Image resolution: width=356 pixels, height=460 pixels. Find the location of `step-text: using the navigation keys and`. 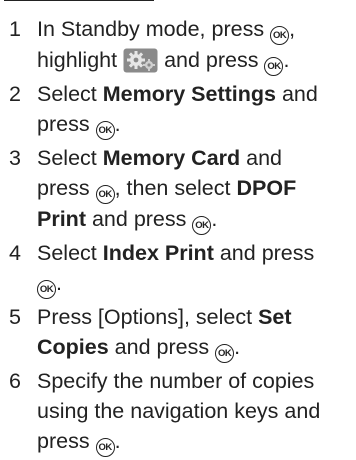

step-text: using the navigation keys and is located at coordinates (179, 411).